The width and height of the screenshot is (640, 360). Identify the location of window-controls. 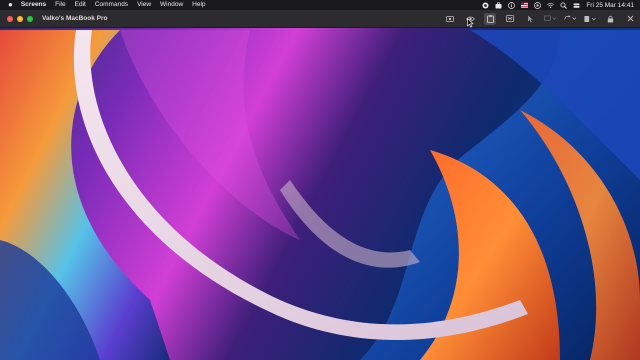
(20, 18).